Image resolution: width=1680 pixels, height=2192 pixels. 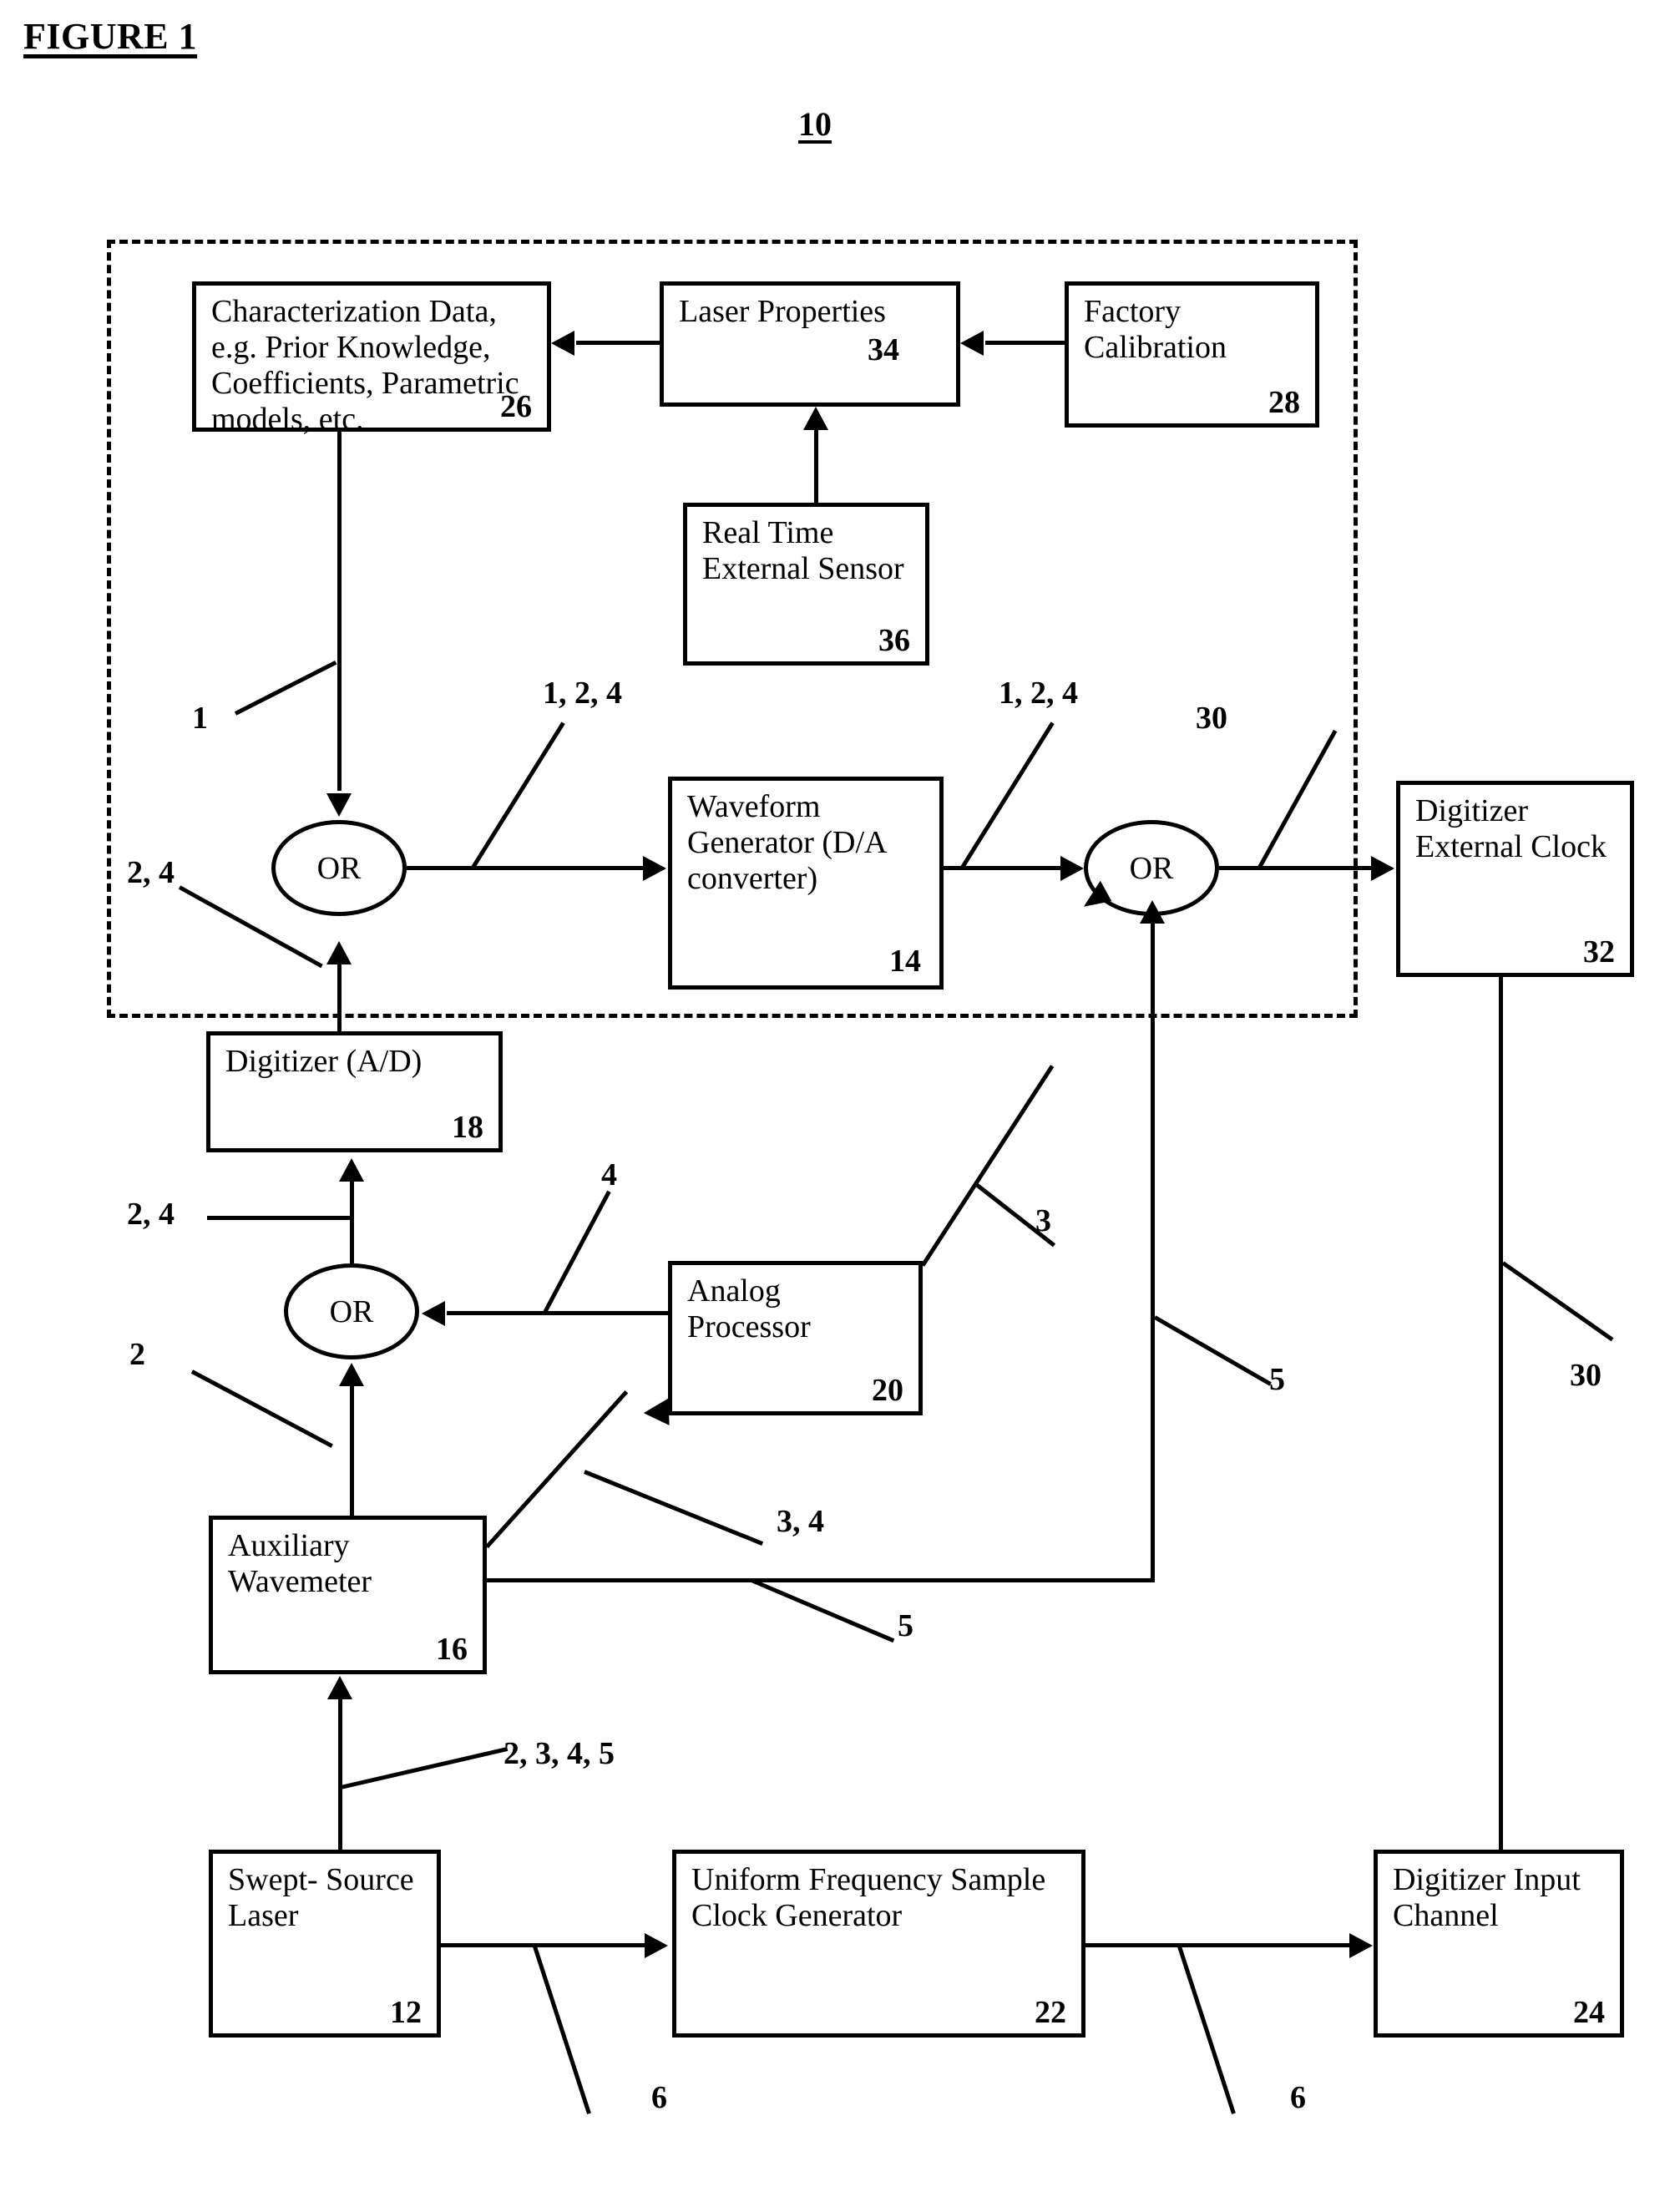 I want to click on block-waveform-generator: Waveform Generator (D/A converter) 14, so click(x=806, y=883).